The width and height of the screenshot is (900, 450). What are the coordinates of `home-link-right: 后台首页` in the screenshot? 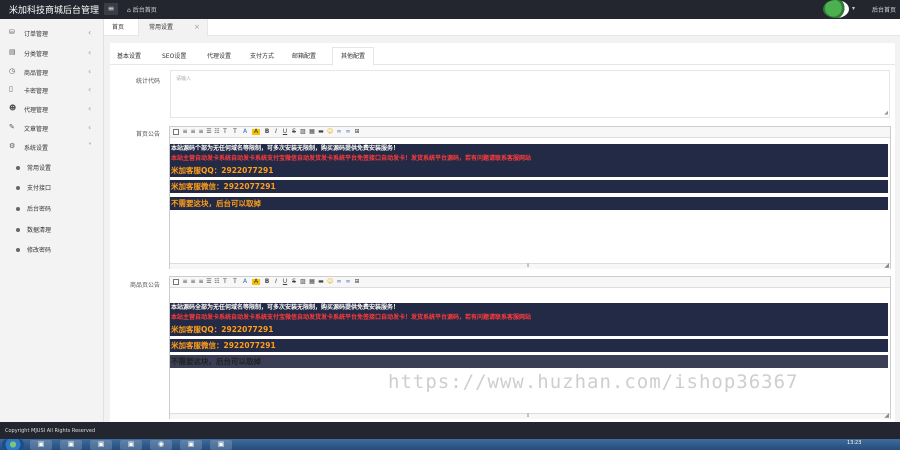 It's located at (884, 9).